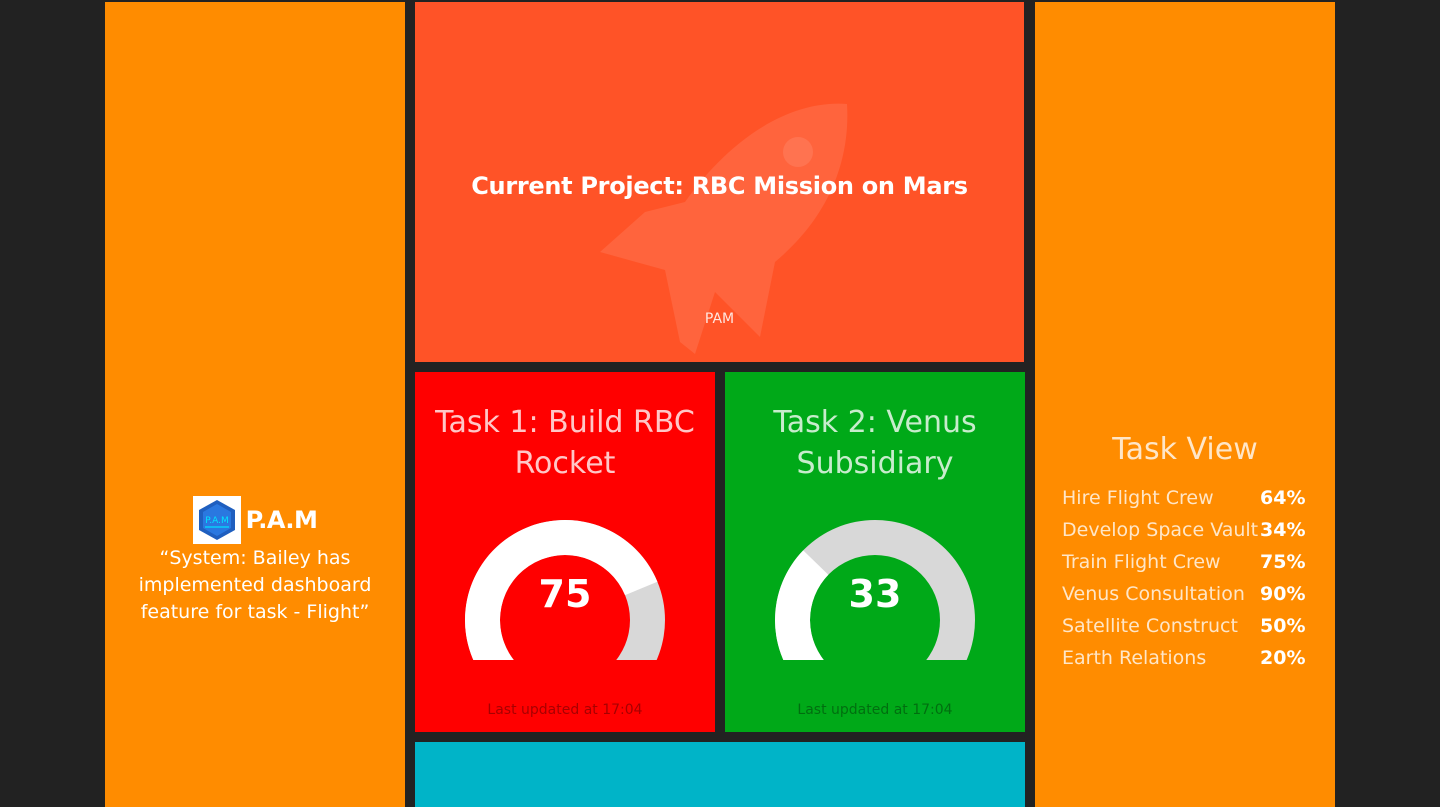 This screenshot has height=807, width=1440. Describe the element at coordinates (1283, 594) in the screenshot. I see `task-percent: 90%` at that location.